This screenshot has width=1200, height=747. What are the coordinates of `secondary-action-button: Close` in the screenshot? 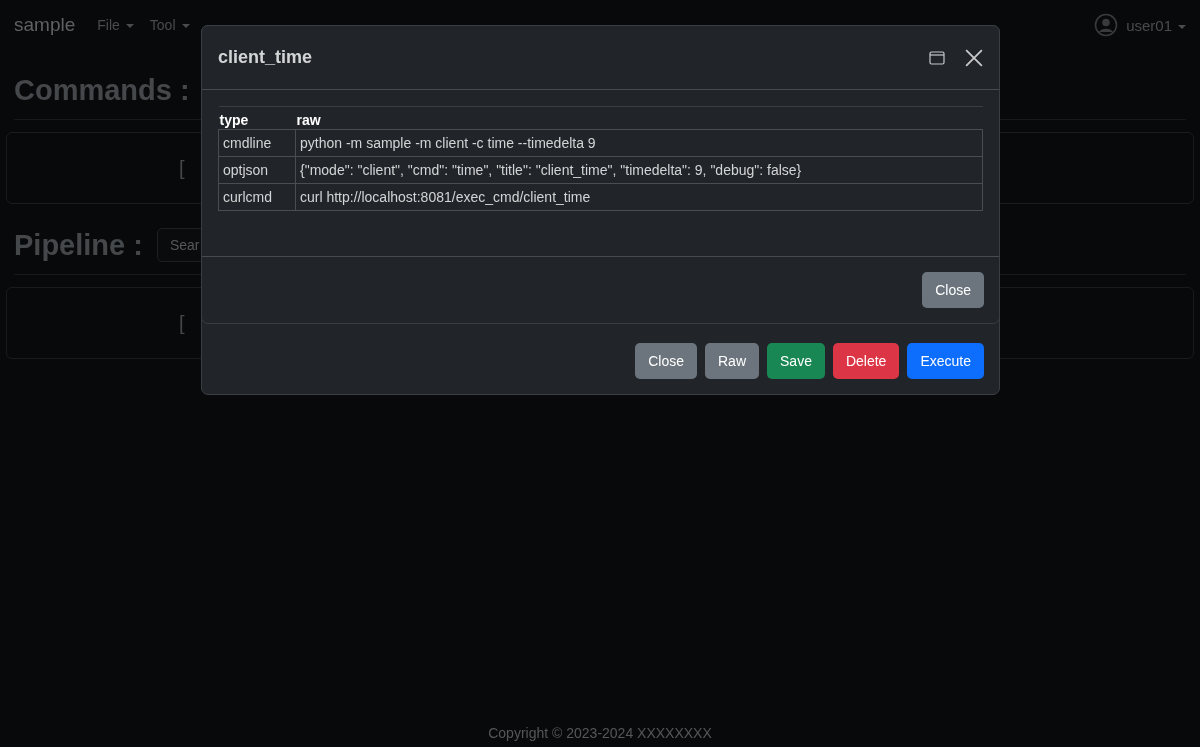 It's located at (666, 361).